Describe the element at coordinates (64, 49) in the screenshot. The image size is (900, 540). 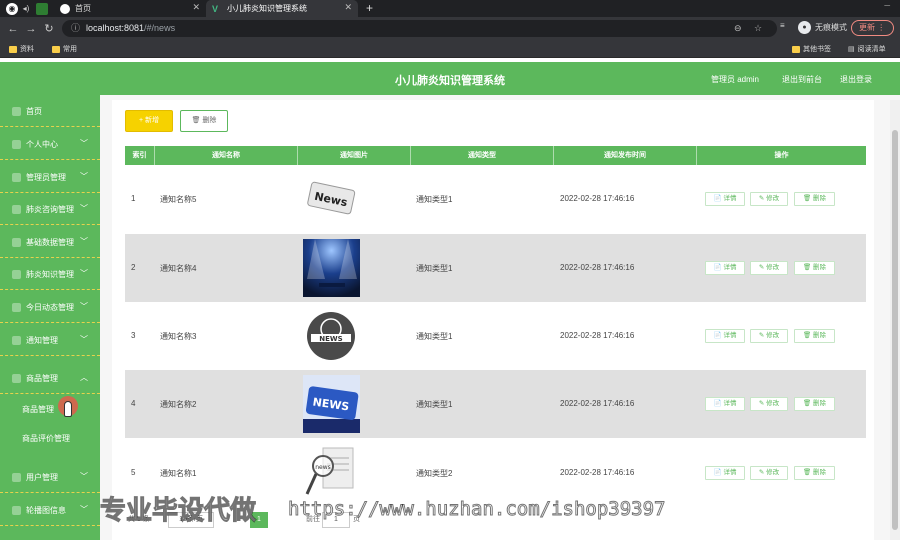
I see `bookmark-folder: 常用` at that location.